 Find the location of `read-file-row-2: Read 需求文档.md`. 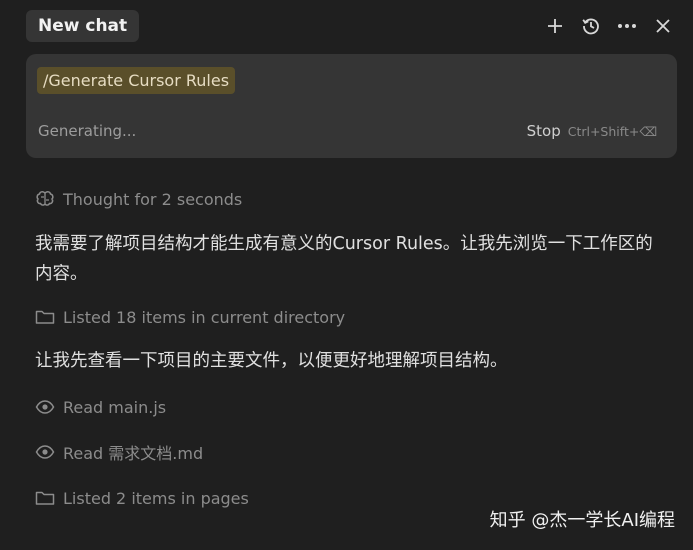

read-file-row-2: Read 需求文档.md is located at coordinates (118, 452).